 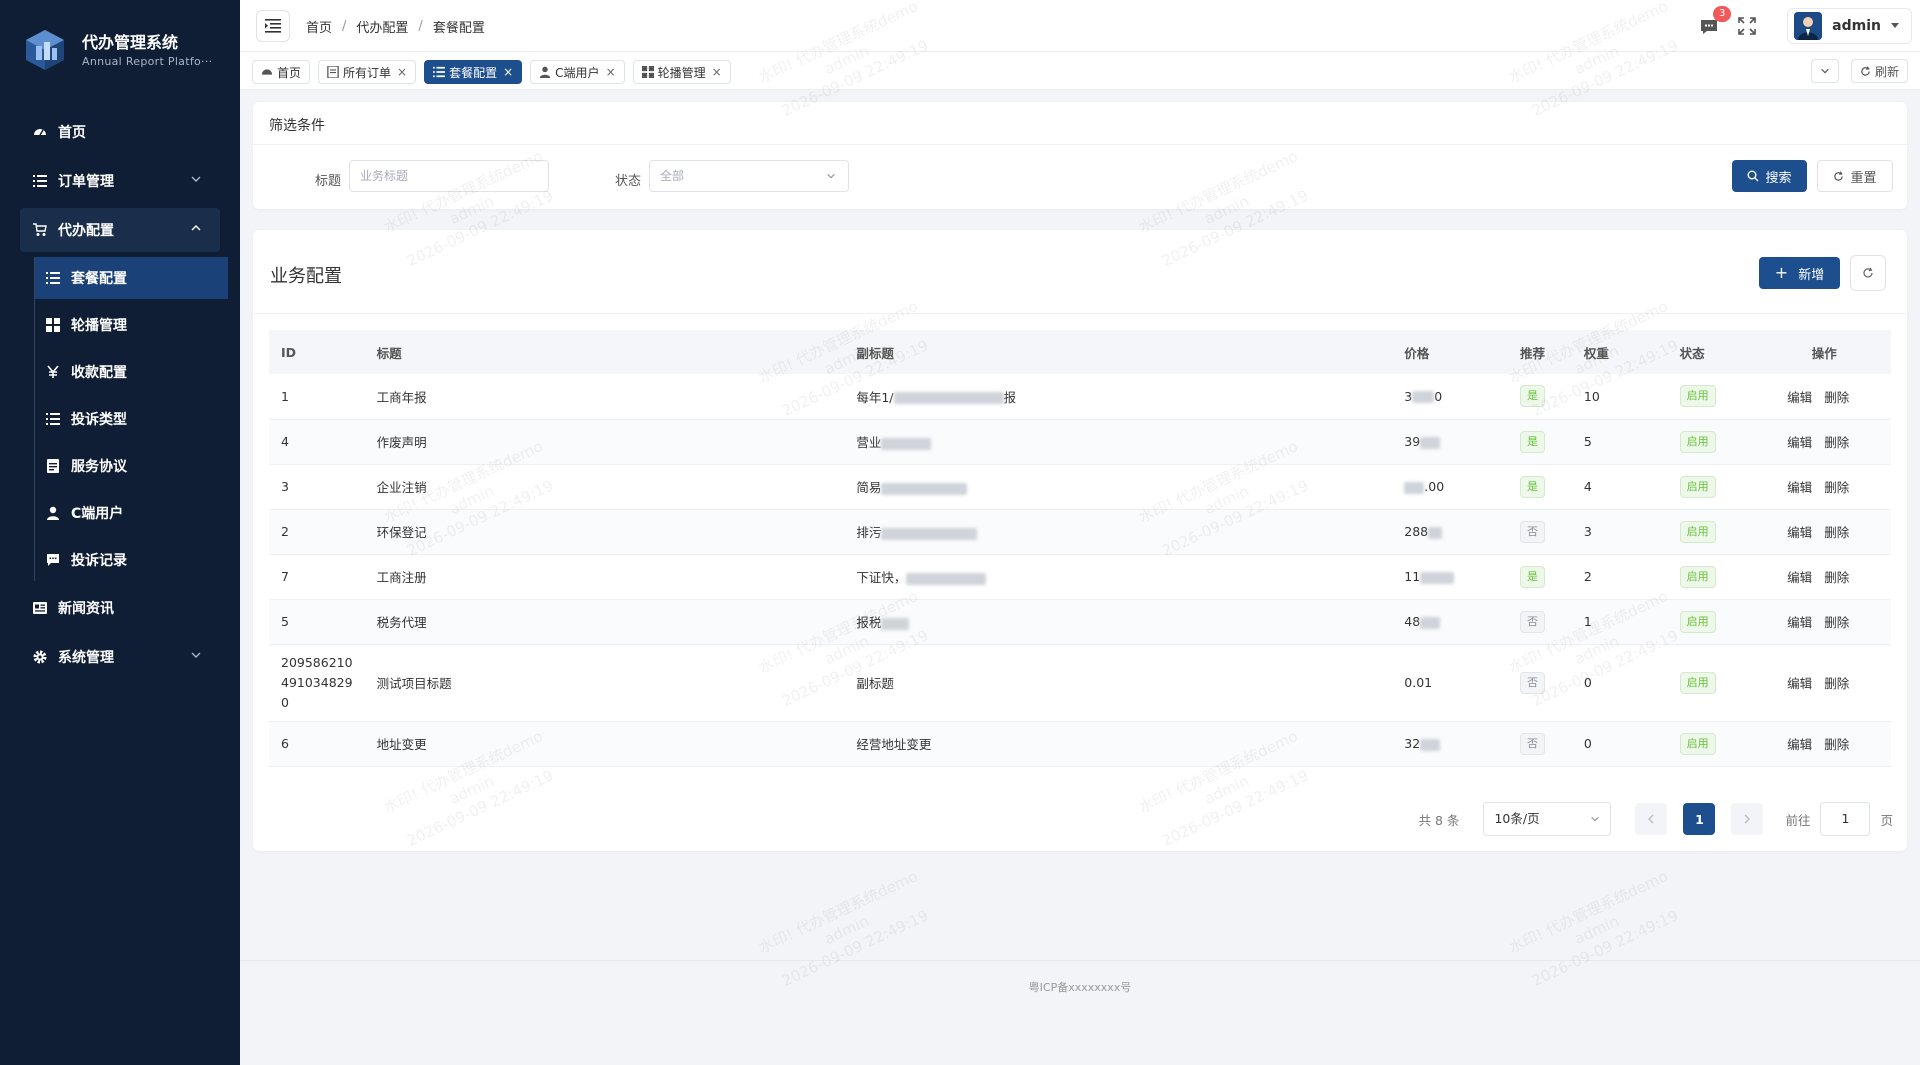 I want to click on tab-all-orders: 所有订单 ×, so click(x=367, y=72).